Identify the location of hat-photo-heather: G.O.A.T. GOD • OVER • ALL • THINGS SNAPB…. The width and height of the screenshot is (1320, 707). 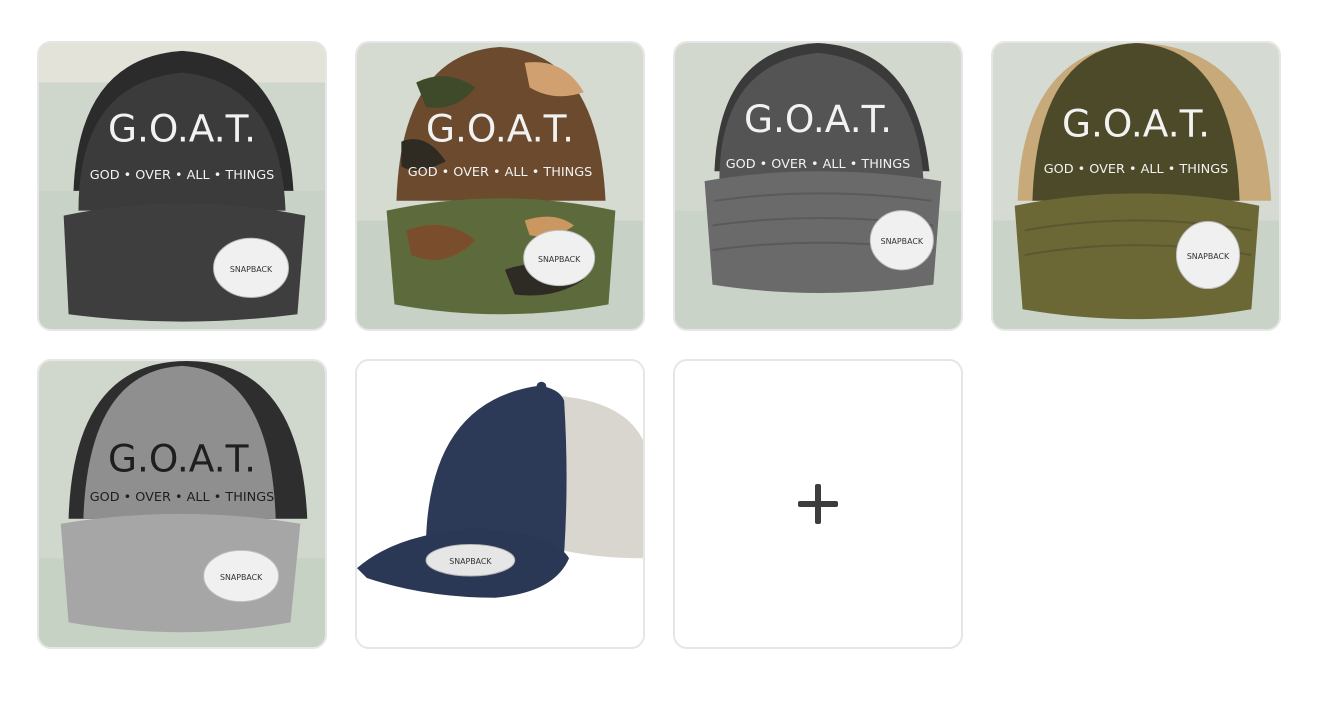
(182, 504).